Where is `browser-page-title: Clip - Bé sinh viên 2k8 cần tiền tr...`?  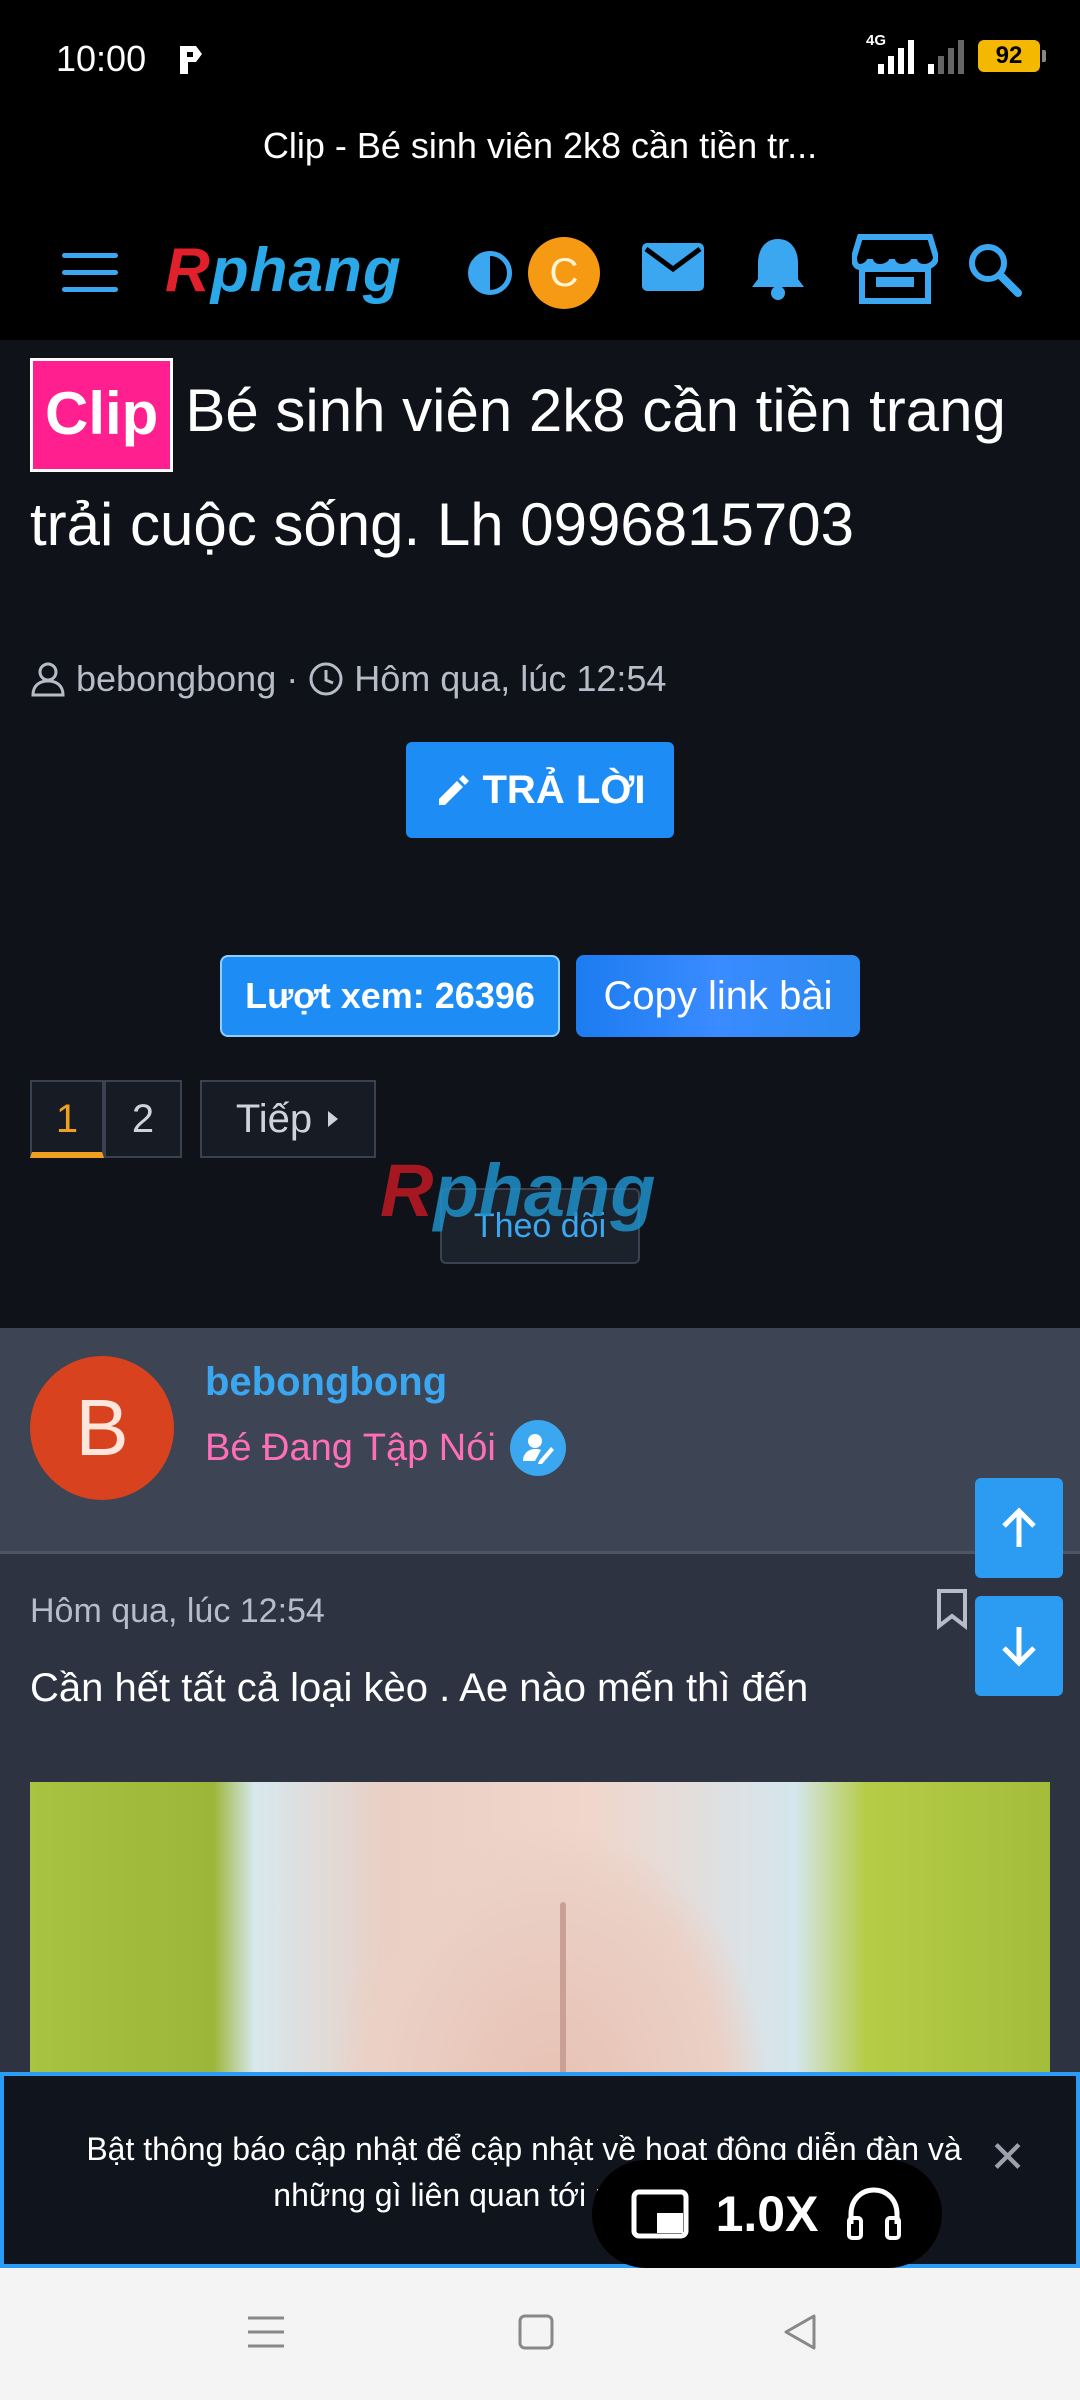 browser-page-title: Clip - Bé sinh viên 2k8 cần tiền tr... is located at coordinates (540, 145).